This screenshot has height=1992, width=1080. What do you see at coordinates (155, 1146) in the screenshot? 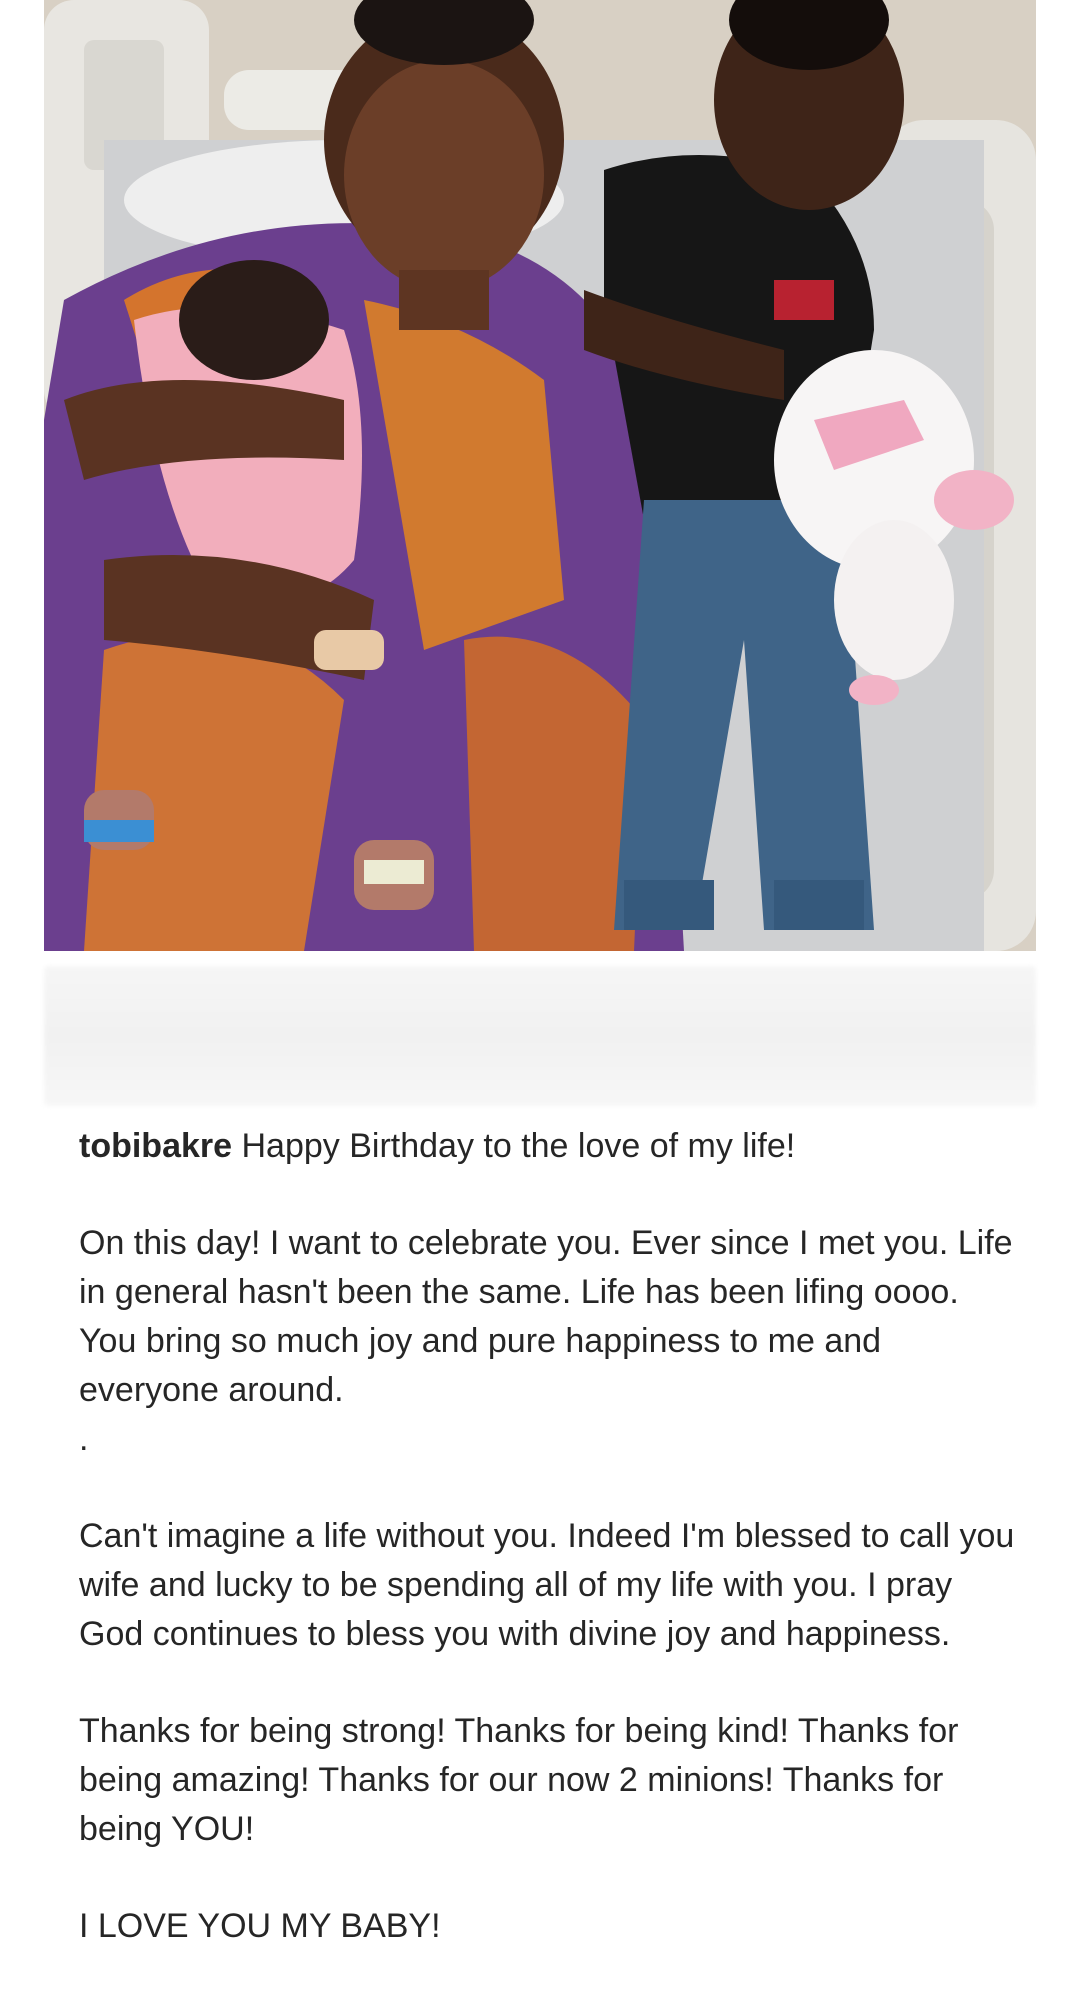
I see `username-link: tobibakre` at bounding box center [155, 1146].